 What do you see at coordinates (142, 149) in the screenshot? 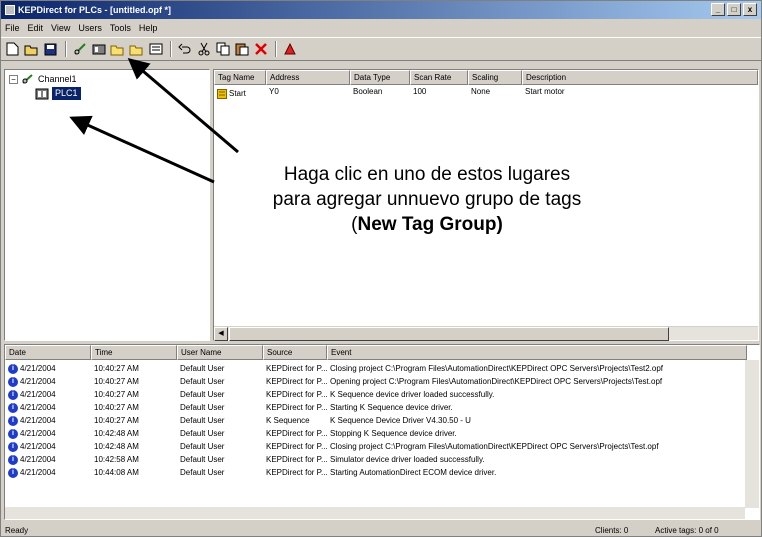
I see `arrow-to-device-node` at bounding box center [142, 149].